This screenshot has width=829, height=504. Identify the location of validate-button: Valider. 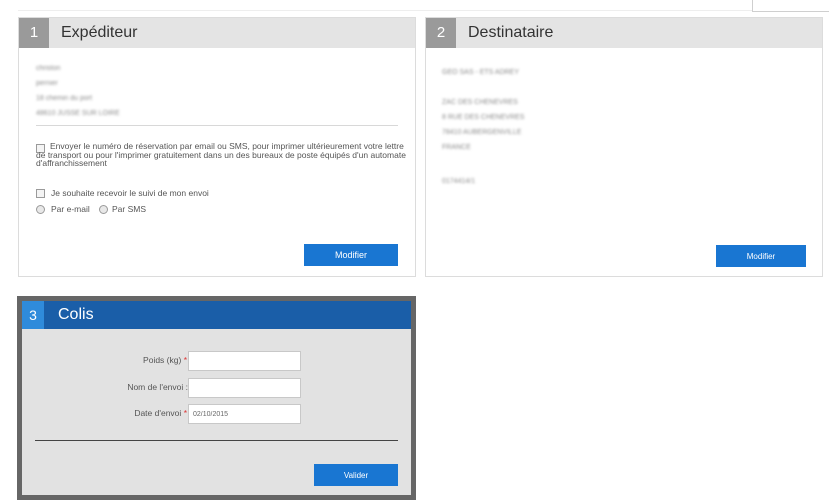
(356, 475).